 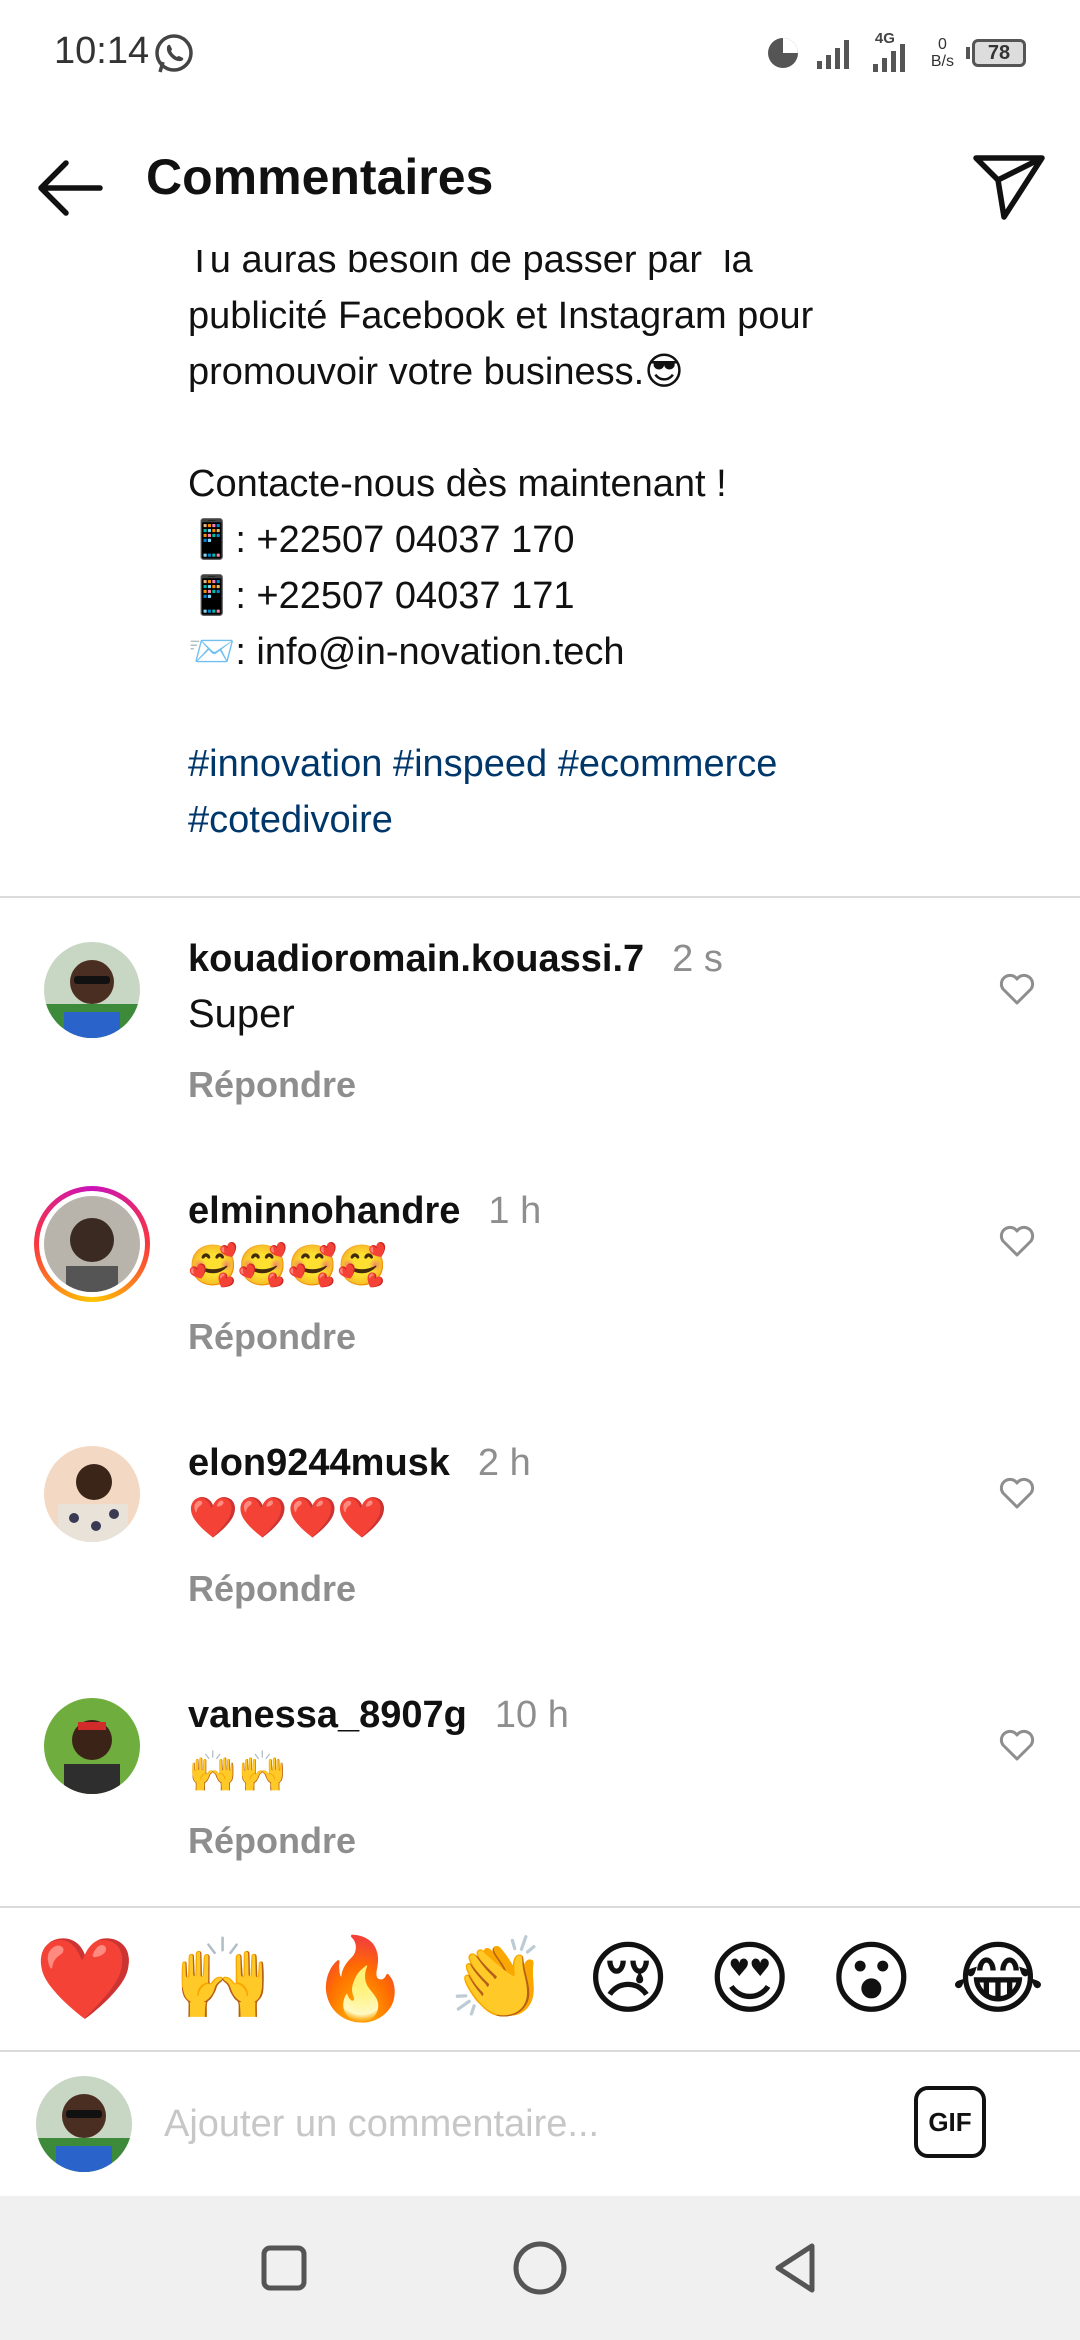 I want to click on comment-item: elminnohandre 1 h 🥰🥰🥰🥰 Répondre, so click(x=540, y=1297).